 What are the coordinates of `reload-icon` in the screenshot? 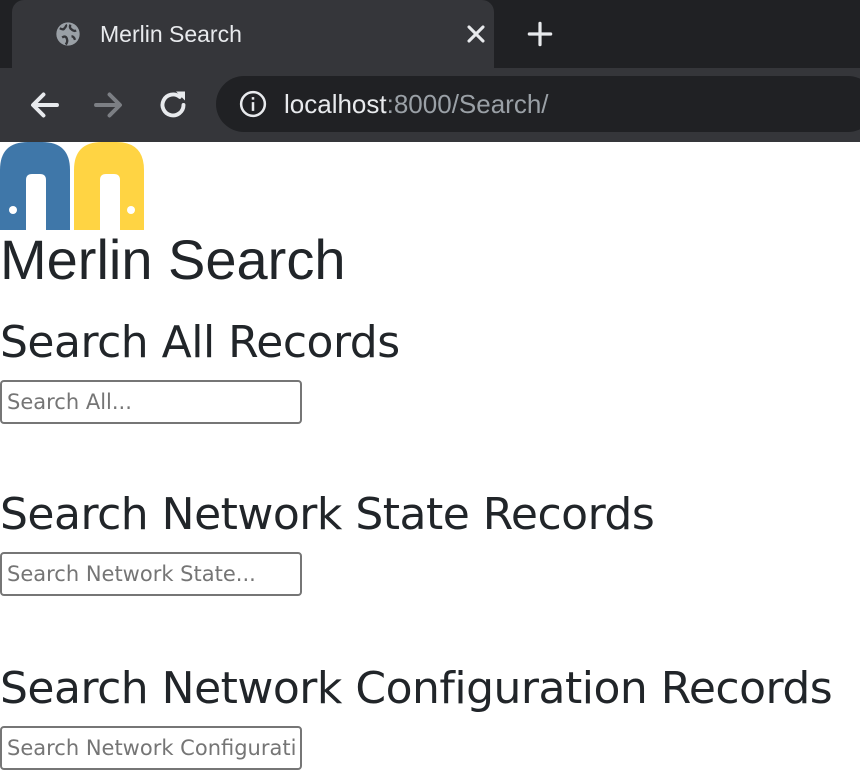 It's located at (173, 105).